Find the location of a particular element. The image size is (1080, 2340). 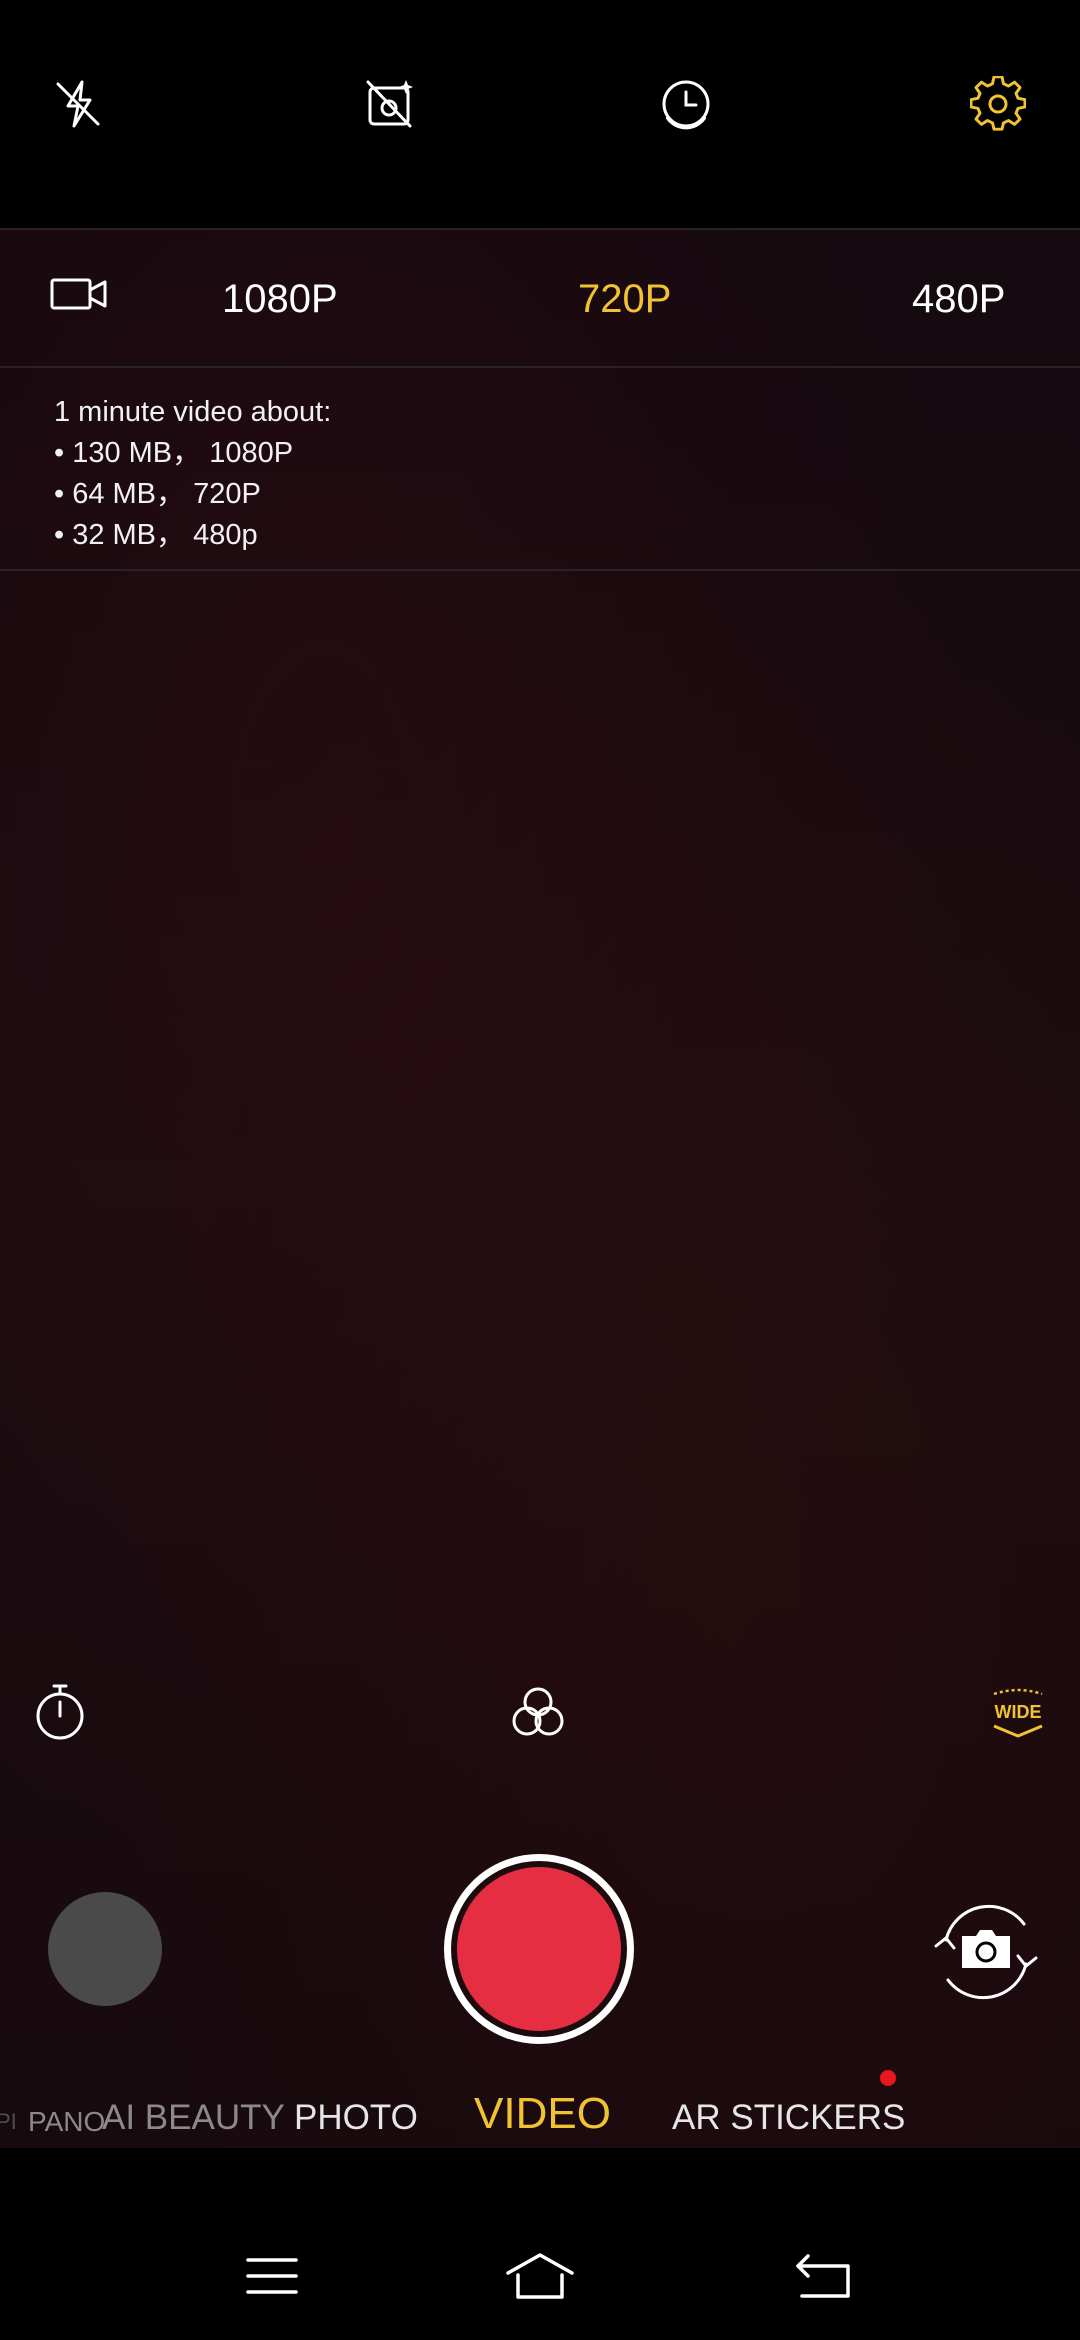

back-icon is located at coordinates (824, 2276).